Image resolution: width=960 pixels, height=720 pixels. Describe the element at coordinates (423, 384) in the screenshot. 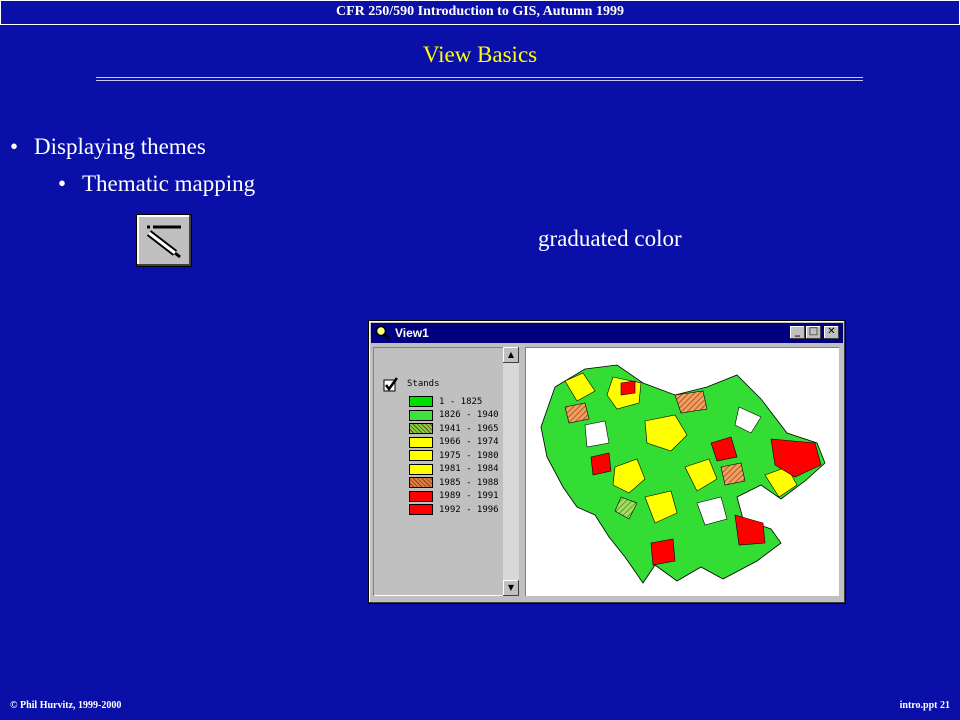

I see `theme-name: Stands` at that location.